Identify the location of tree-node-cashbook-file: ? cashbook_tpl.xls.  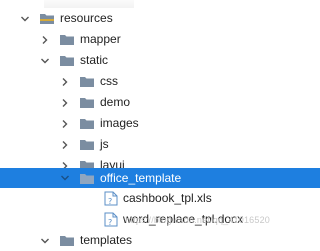
(160, 198).